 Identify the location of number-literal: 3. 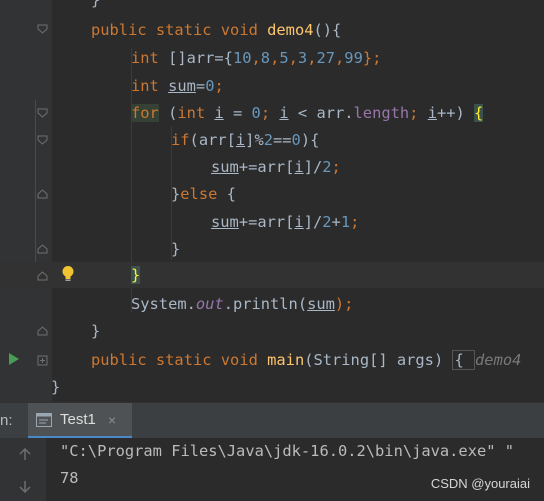
(302, 58).